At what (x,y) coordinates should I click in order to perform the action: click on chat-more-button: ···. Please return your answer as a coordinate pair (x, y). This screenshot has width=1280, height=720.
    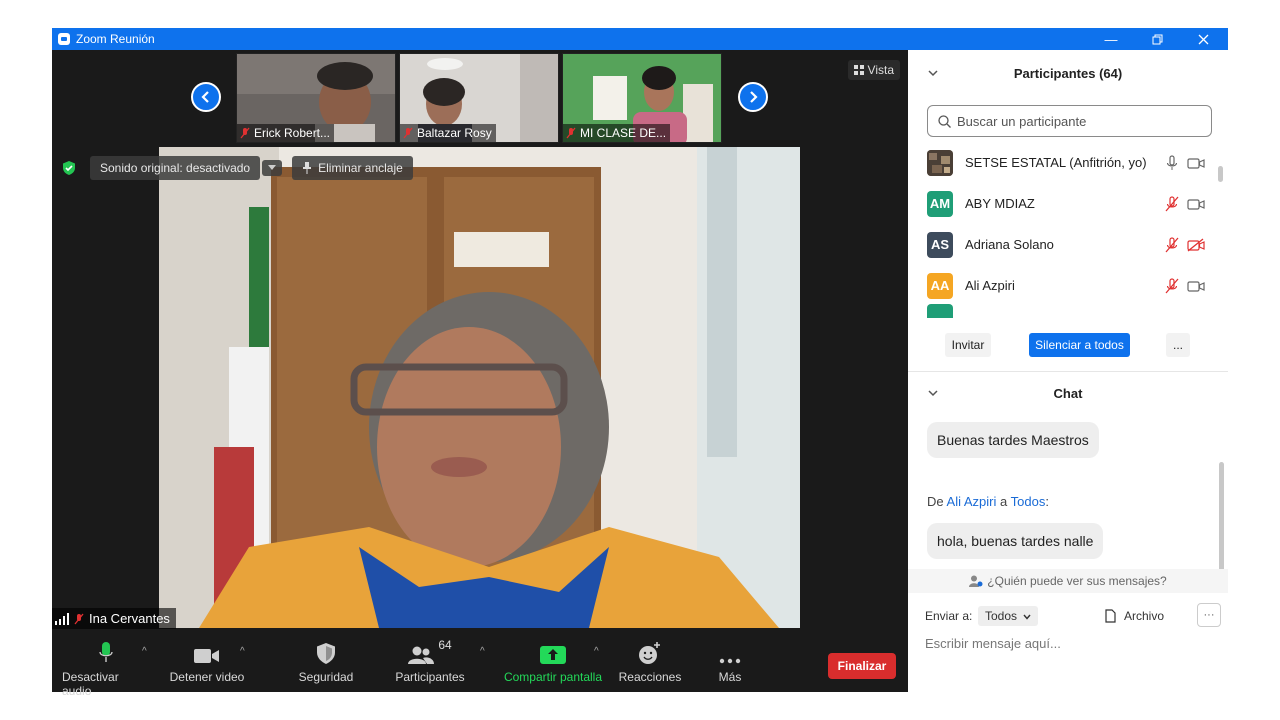
    Looking at the image, I should click on (1209, 615).